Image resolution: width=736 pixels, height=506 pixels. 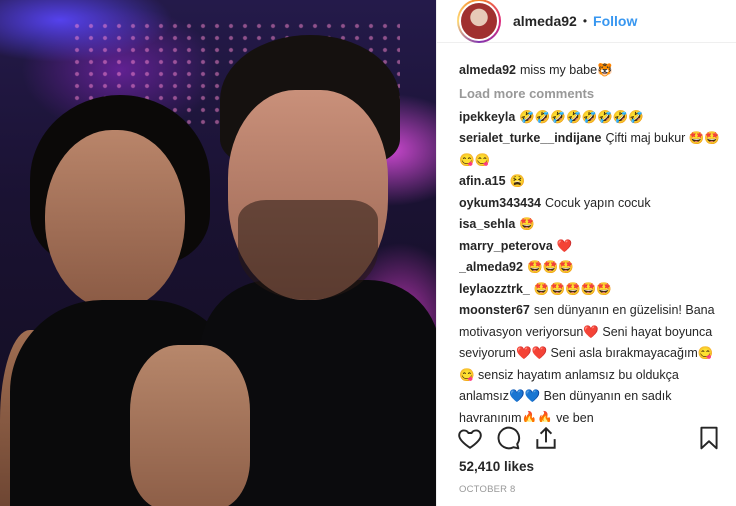 What do you see at coordinates (496, 466) in the screenshot?
I see `likes-count: 52,410 likes` at bounding box center [496, 466].